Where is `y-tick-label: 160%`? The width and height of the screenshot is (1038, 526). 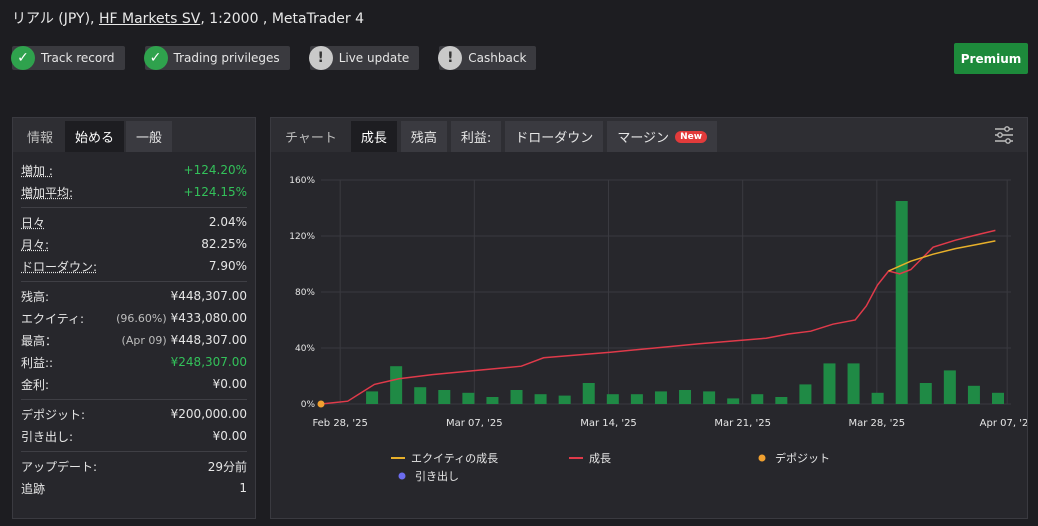
y-tick-label: 160% is located at coordinates (302, 181).